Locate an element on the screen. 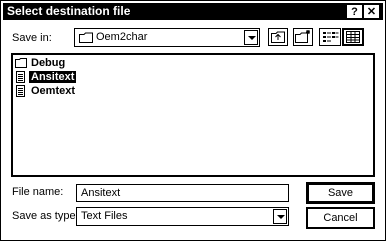 Image resolution: width=386 pixels, height=241 pixels. list-view-icon is located at coordinates (331, 37).